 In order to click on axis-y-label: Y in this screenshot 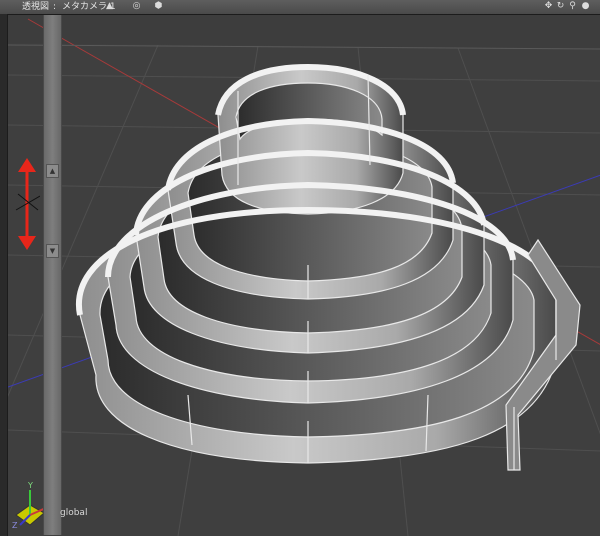, I will do `click(30, 485)`.